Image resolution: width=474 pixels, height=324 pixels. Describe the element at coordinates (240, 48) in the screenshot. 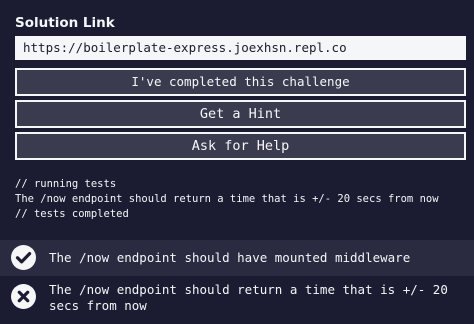

I see `solution-link-input` at that location.